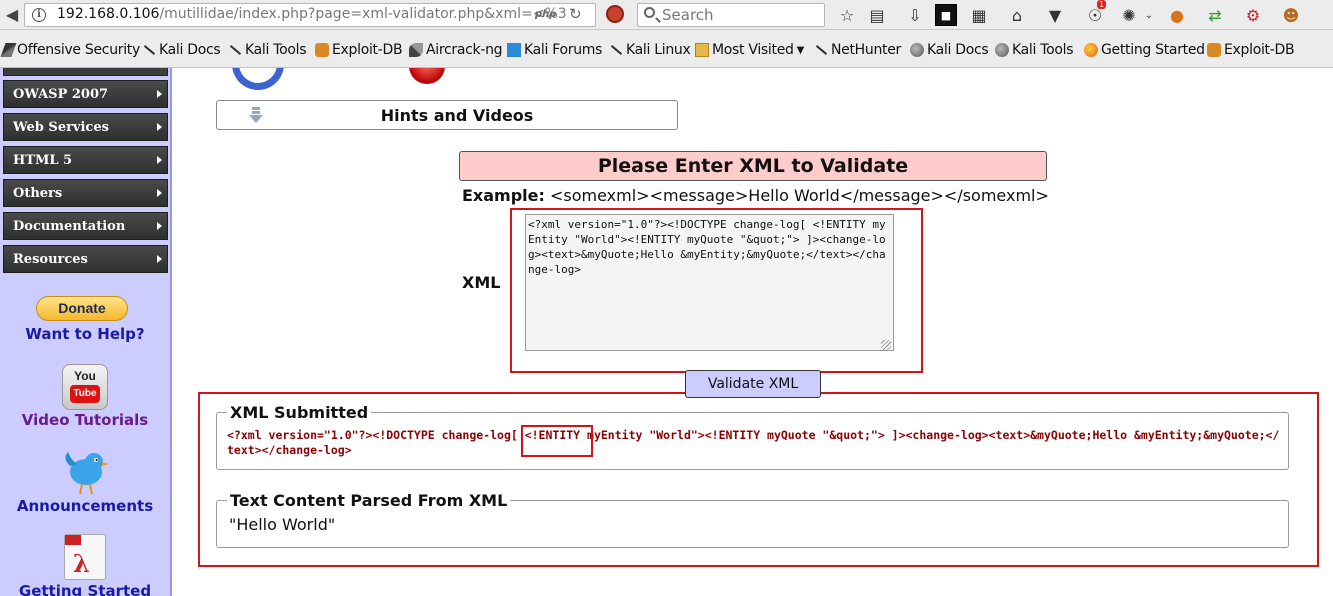  Describe the element at coordinates (958, 50) in the screenshot. I see `bookmark-label: Kali Docs` at that location.